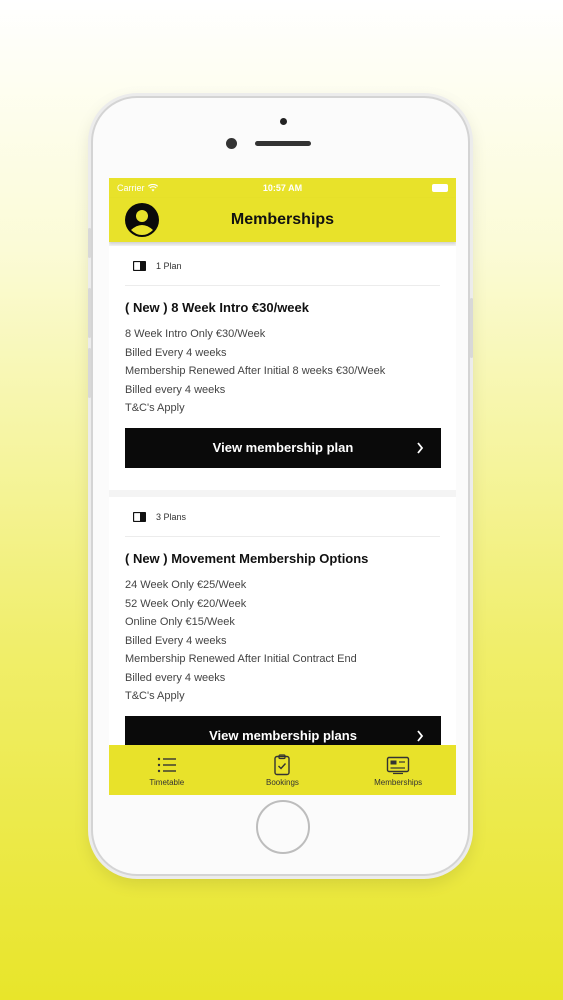 This screenshot has width=563, height=1000. What do you see at coordinates (180, 622) in the screenshot?
I see `membership-desc-line: Online Only €15/Week` at bounding box center [180, 622].